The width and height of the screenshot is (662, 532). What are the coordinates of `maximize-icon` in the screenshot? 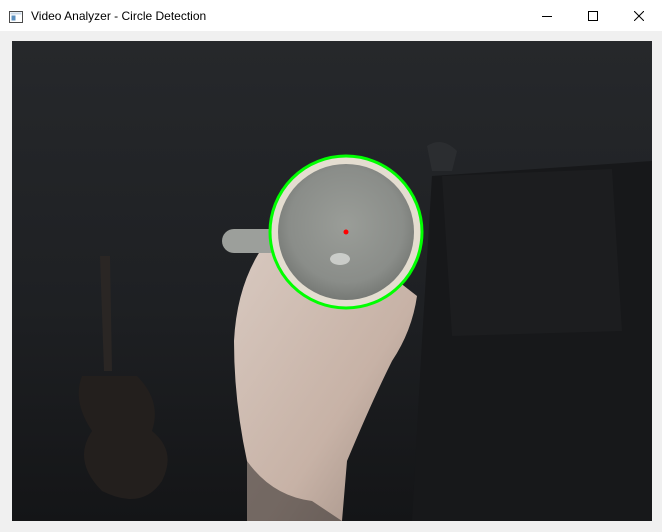 It's located at (593, 15).